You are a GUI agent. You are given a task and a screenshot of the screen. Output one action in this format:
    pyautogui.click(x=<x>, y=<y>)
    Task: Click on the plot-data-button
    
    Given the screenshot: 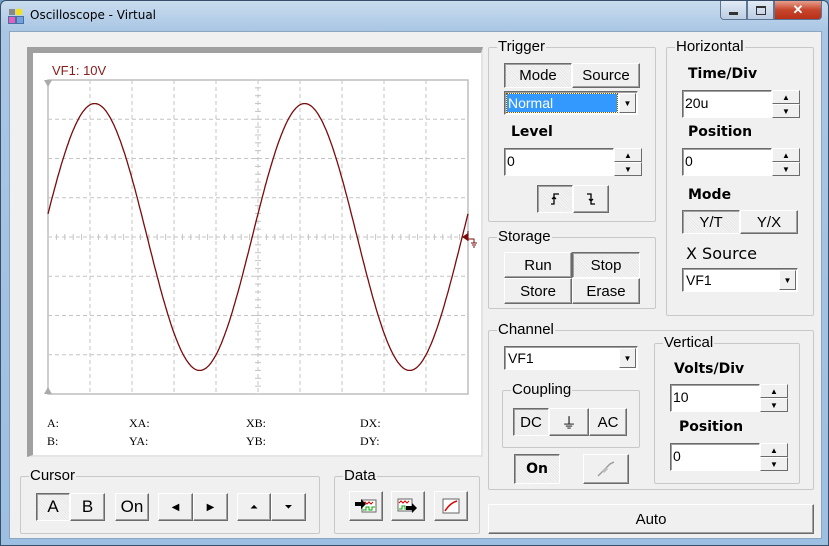 What is the action you would take?
    pyautogui.click(x=451, y=506)
    